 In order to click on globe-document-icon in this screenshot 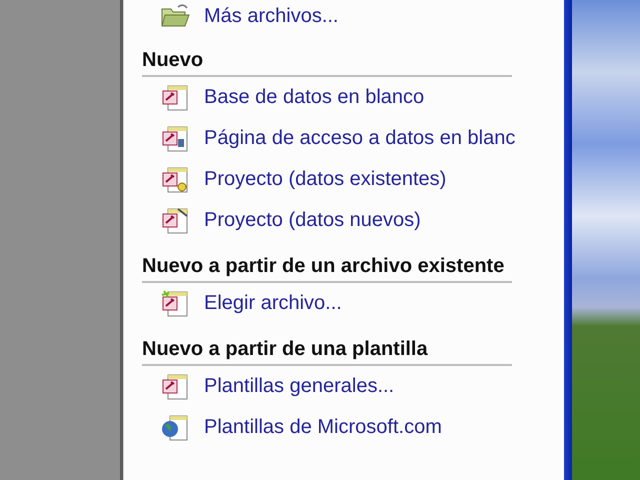, I will do `click(175, 427)`.